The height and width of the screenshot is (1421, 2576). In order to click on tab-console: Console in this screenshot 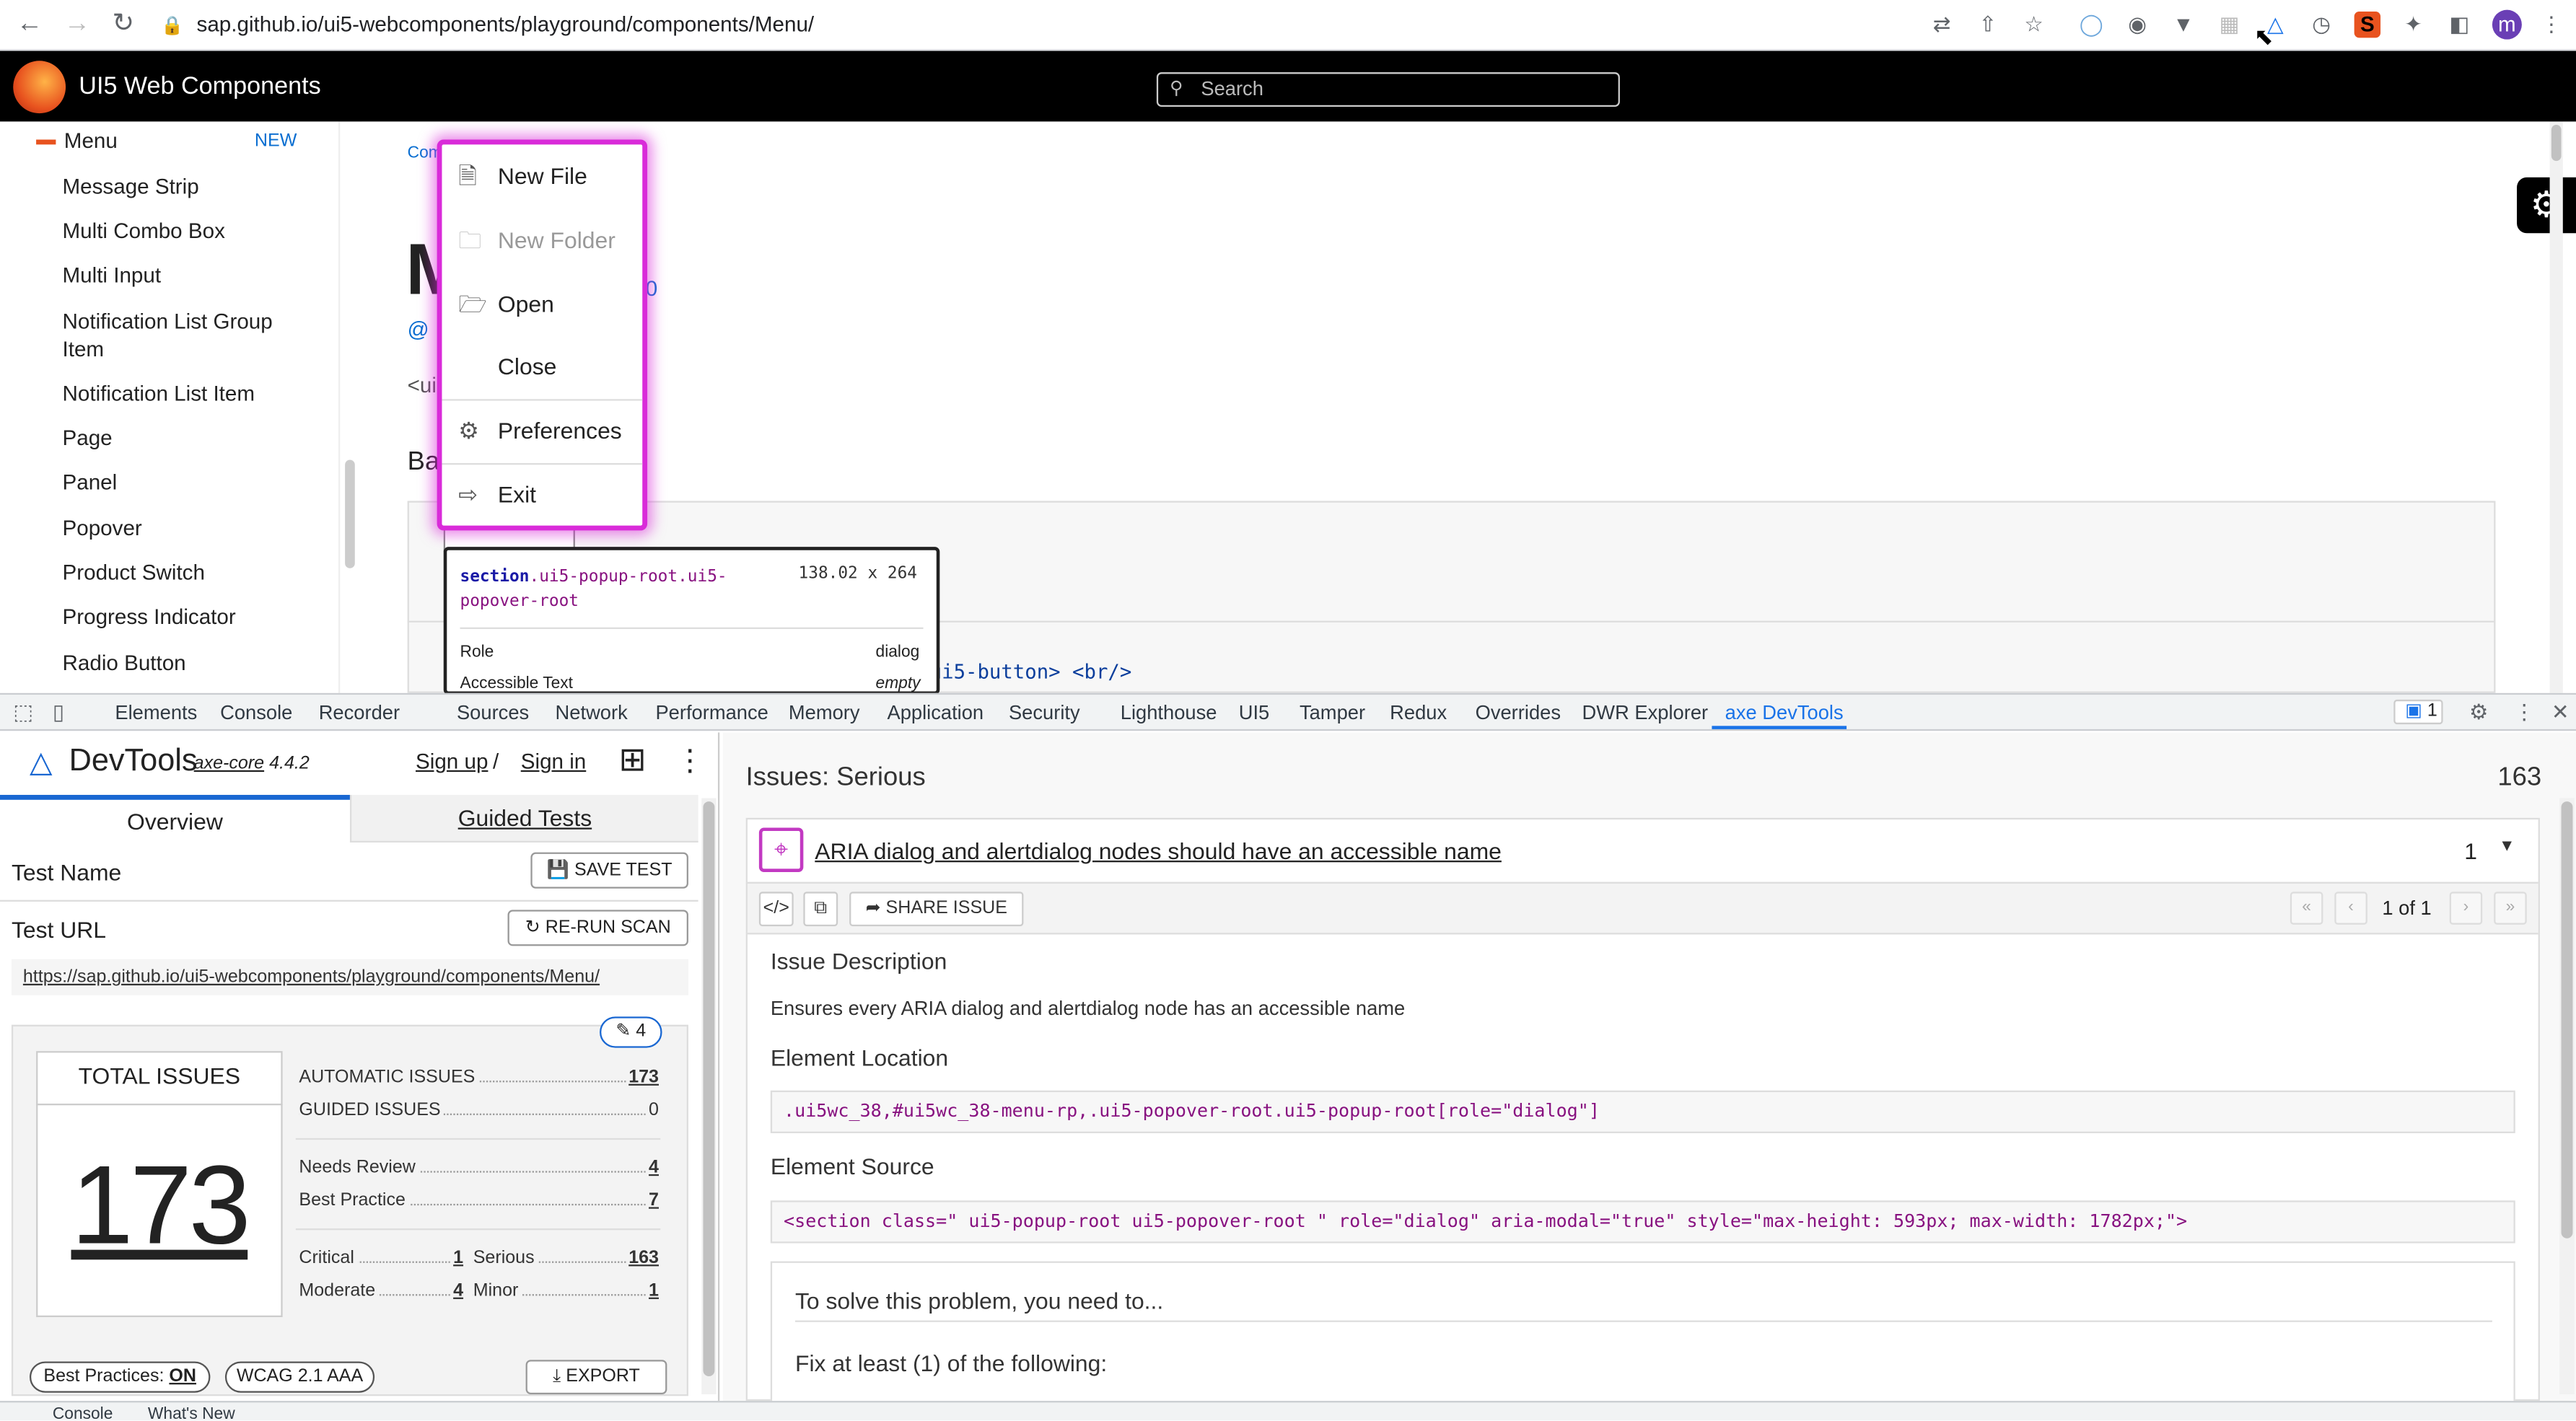, I will do `click(256, 712)`.